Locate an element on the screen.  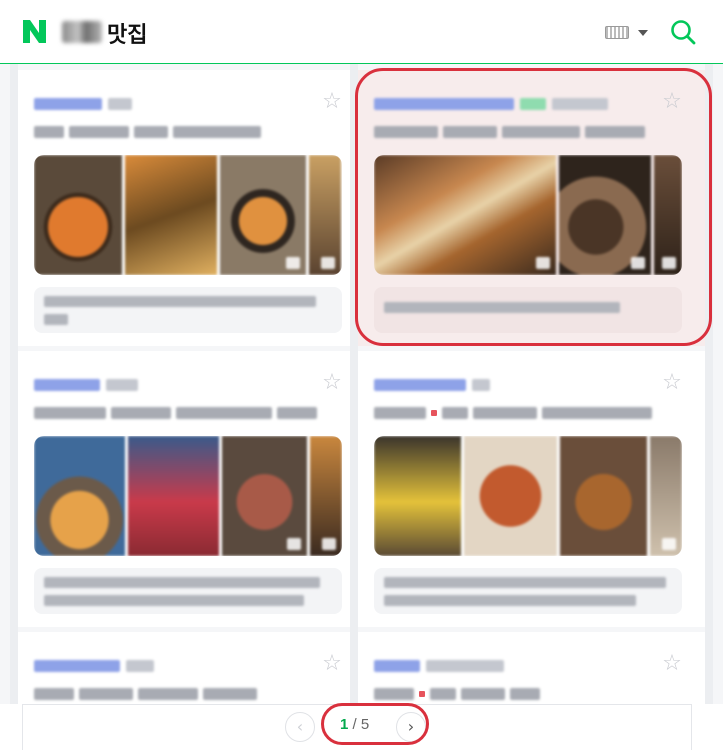
search-icon is located at coordinates (683, 32).